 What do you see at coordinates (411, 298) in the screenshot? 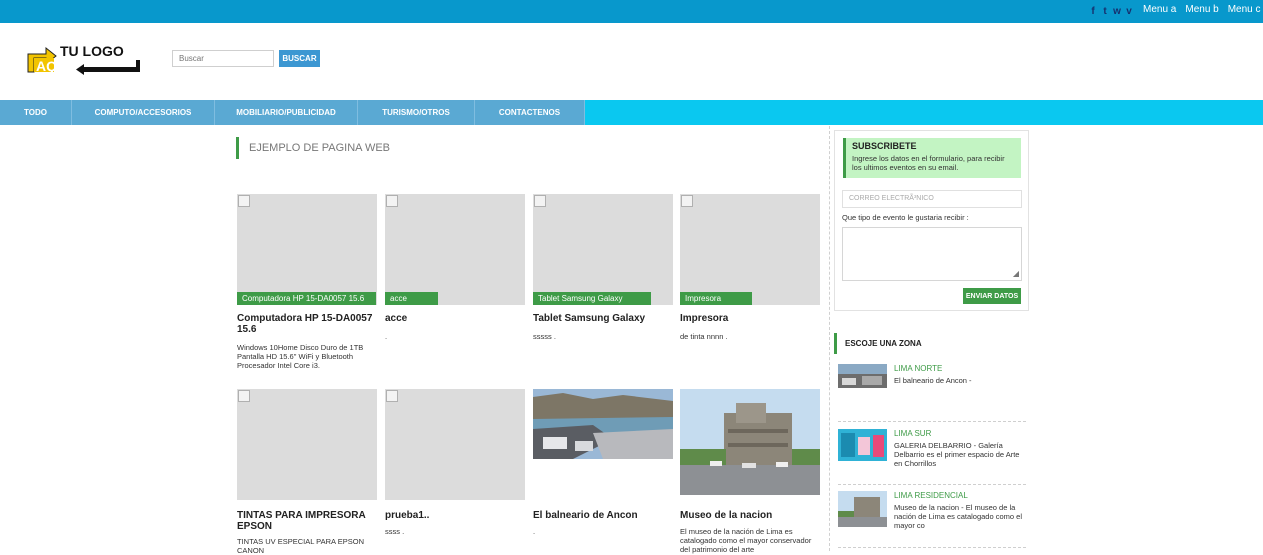
I see `product-tag: acce` at bounding box center [411, 298].